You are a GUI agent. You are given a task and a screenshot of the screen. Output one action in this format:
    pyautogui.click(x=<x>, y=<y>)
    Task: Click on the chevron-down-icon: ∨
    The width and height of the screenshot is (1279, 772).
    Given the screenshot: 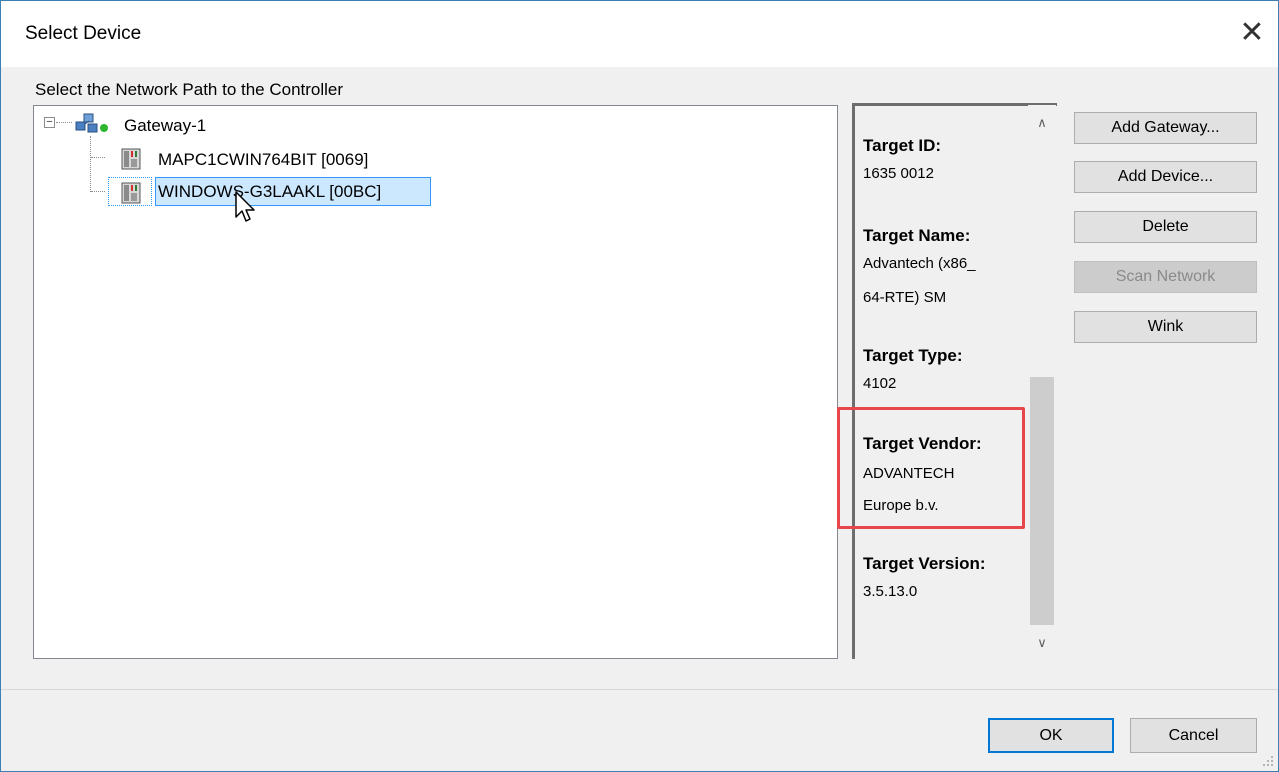 What is the action you would take?
    pyautogui.click(x=1042, y=642)
    